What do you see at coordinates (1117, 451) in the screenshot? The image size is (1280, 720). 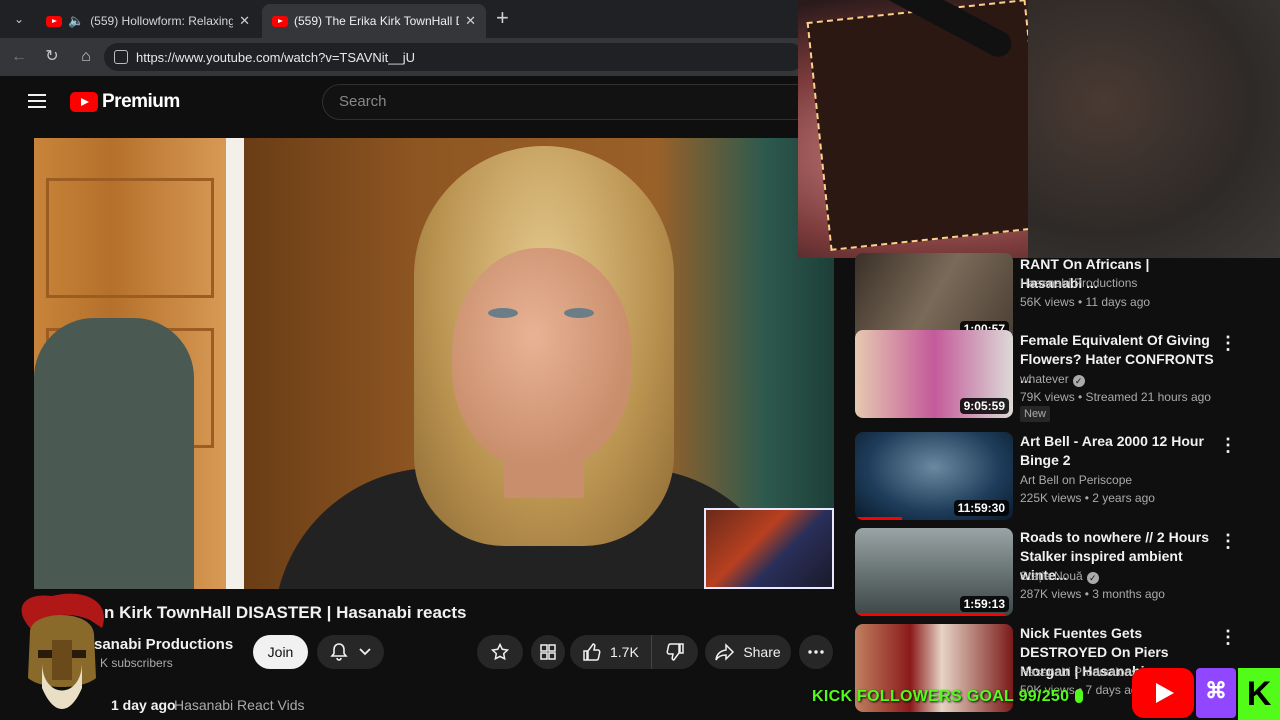 I see `recommendation-title: Art Bell - Area 2000 12 Hour Binge 2` at bounding box center [1117, 451].